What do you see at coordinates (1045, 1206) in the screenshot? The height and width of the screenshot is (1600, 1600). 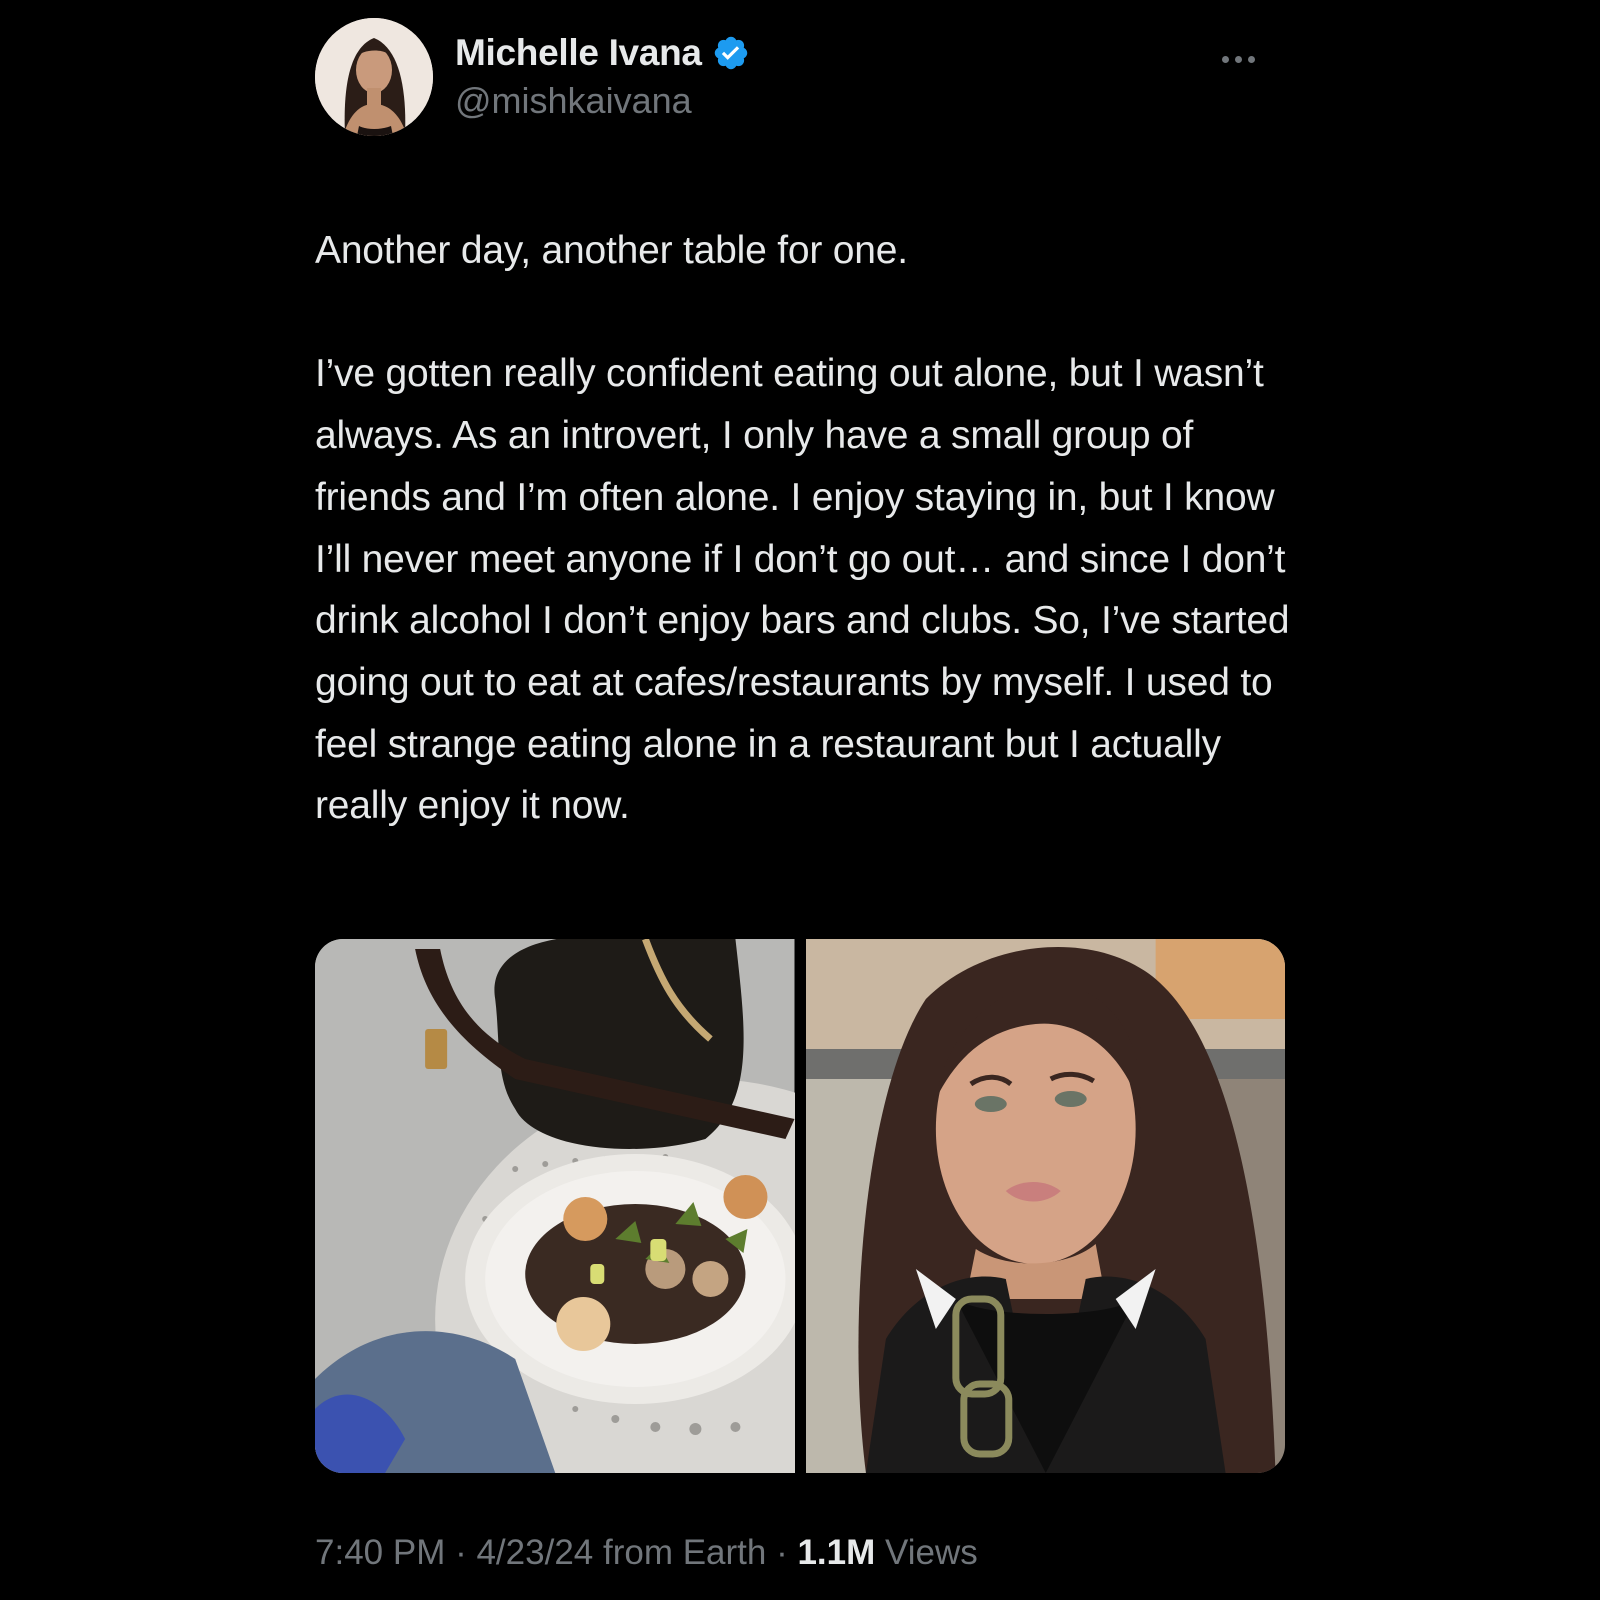 I see `selfie-photo` at bounding box center [1045, 1206].